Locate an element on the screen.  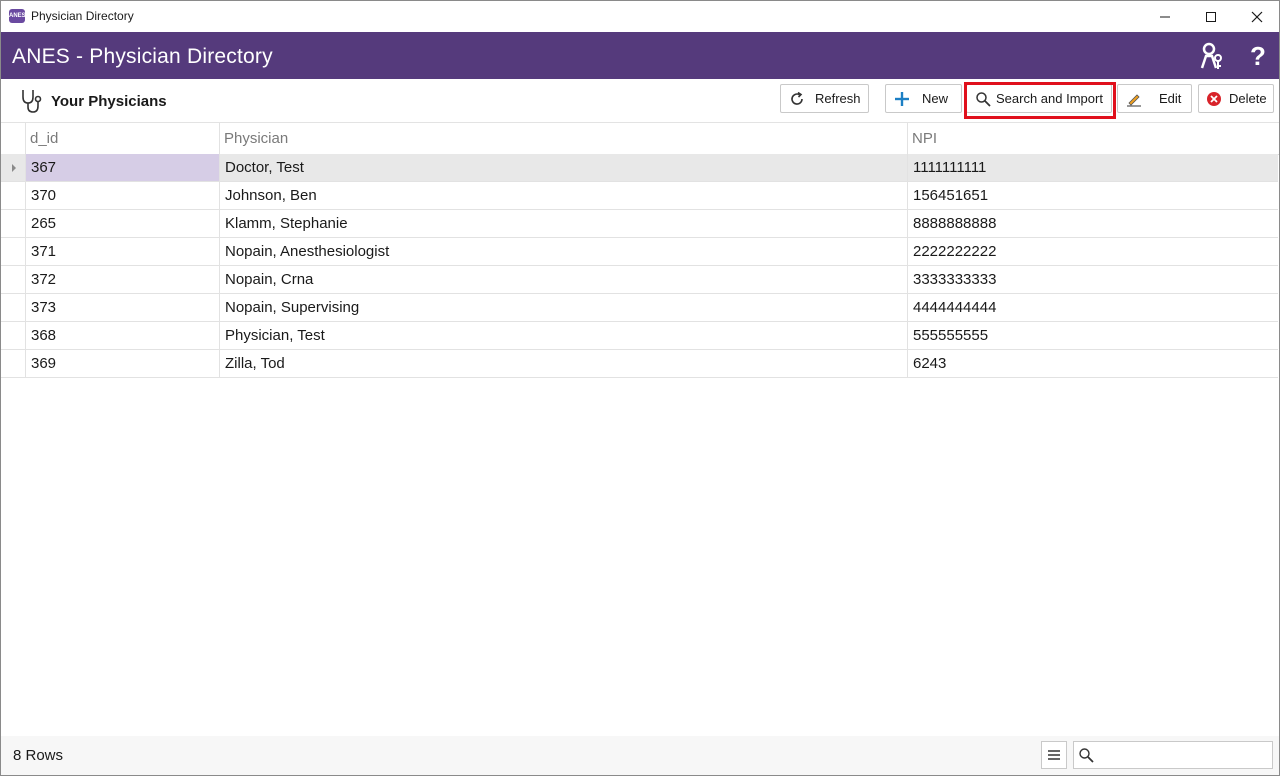
cell-physician: Nopain, Crna is located at coordinates (563, 279).